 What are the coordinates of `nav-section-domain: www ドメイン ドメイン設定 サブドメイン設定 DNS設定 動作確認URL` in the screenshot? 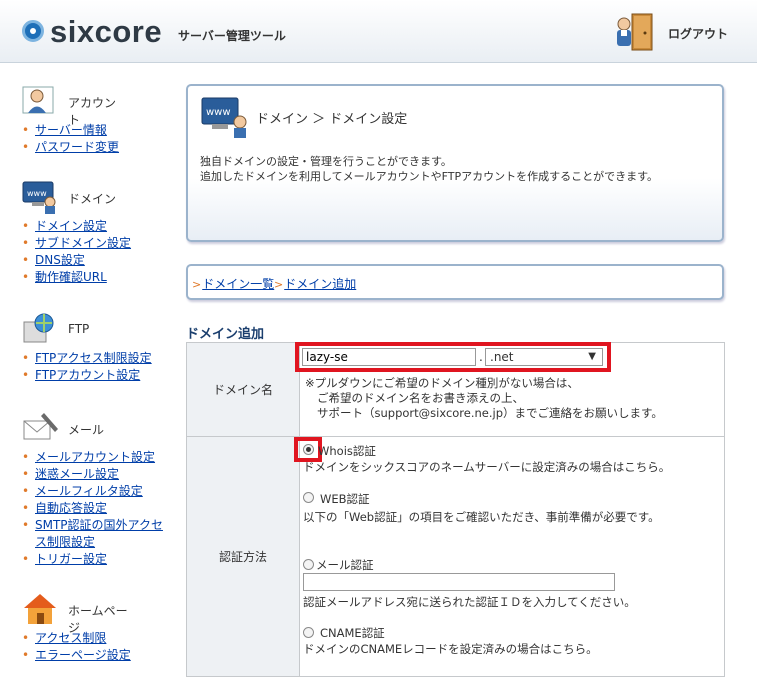 It's located at (76, 233).